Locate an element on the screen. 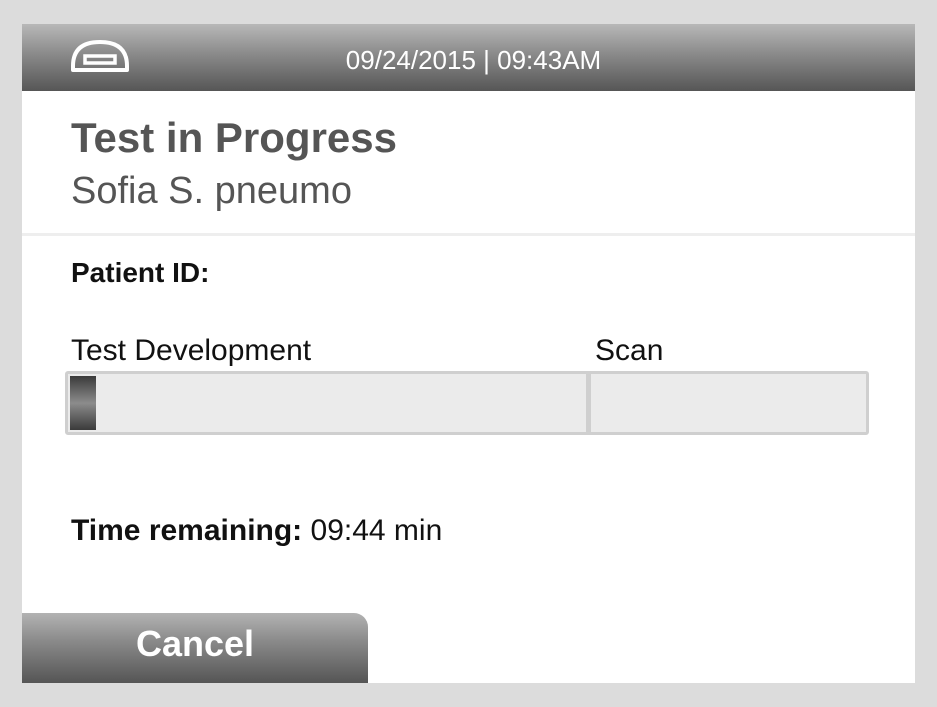 The height and width of the screenshot is (707, 937). time-remaining-label: Time remaining: is located at coordinates (187, 530).